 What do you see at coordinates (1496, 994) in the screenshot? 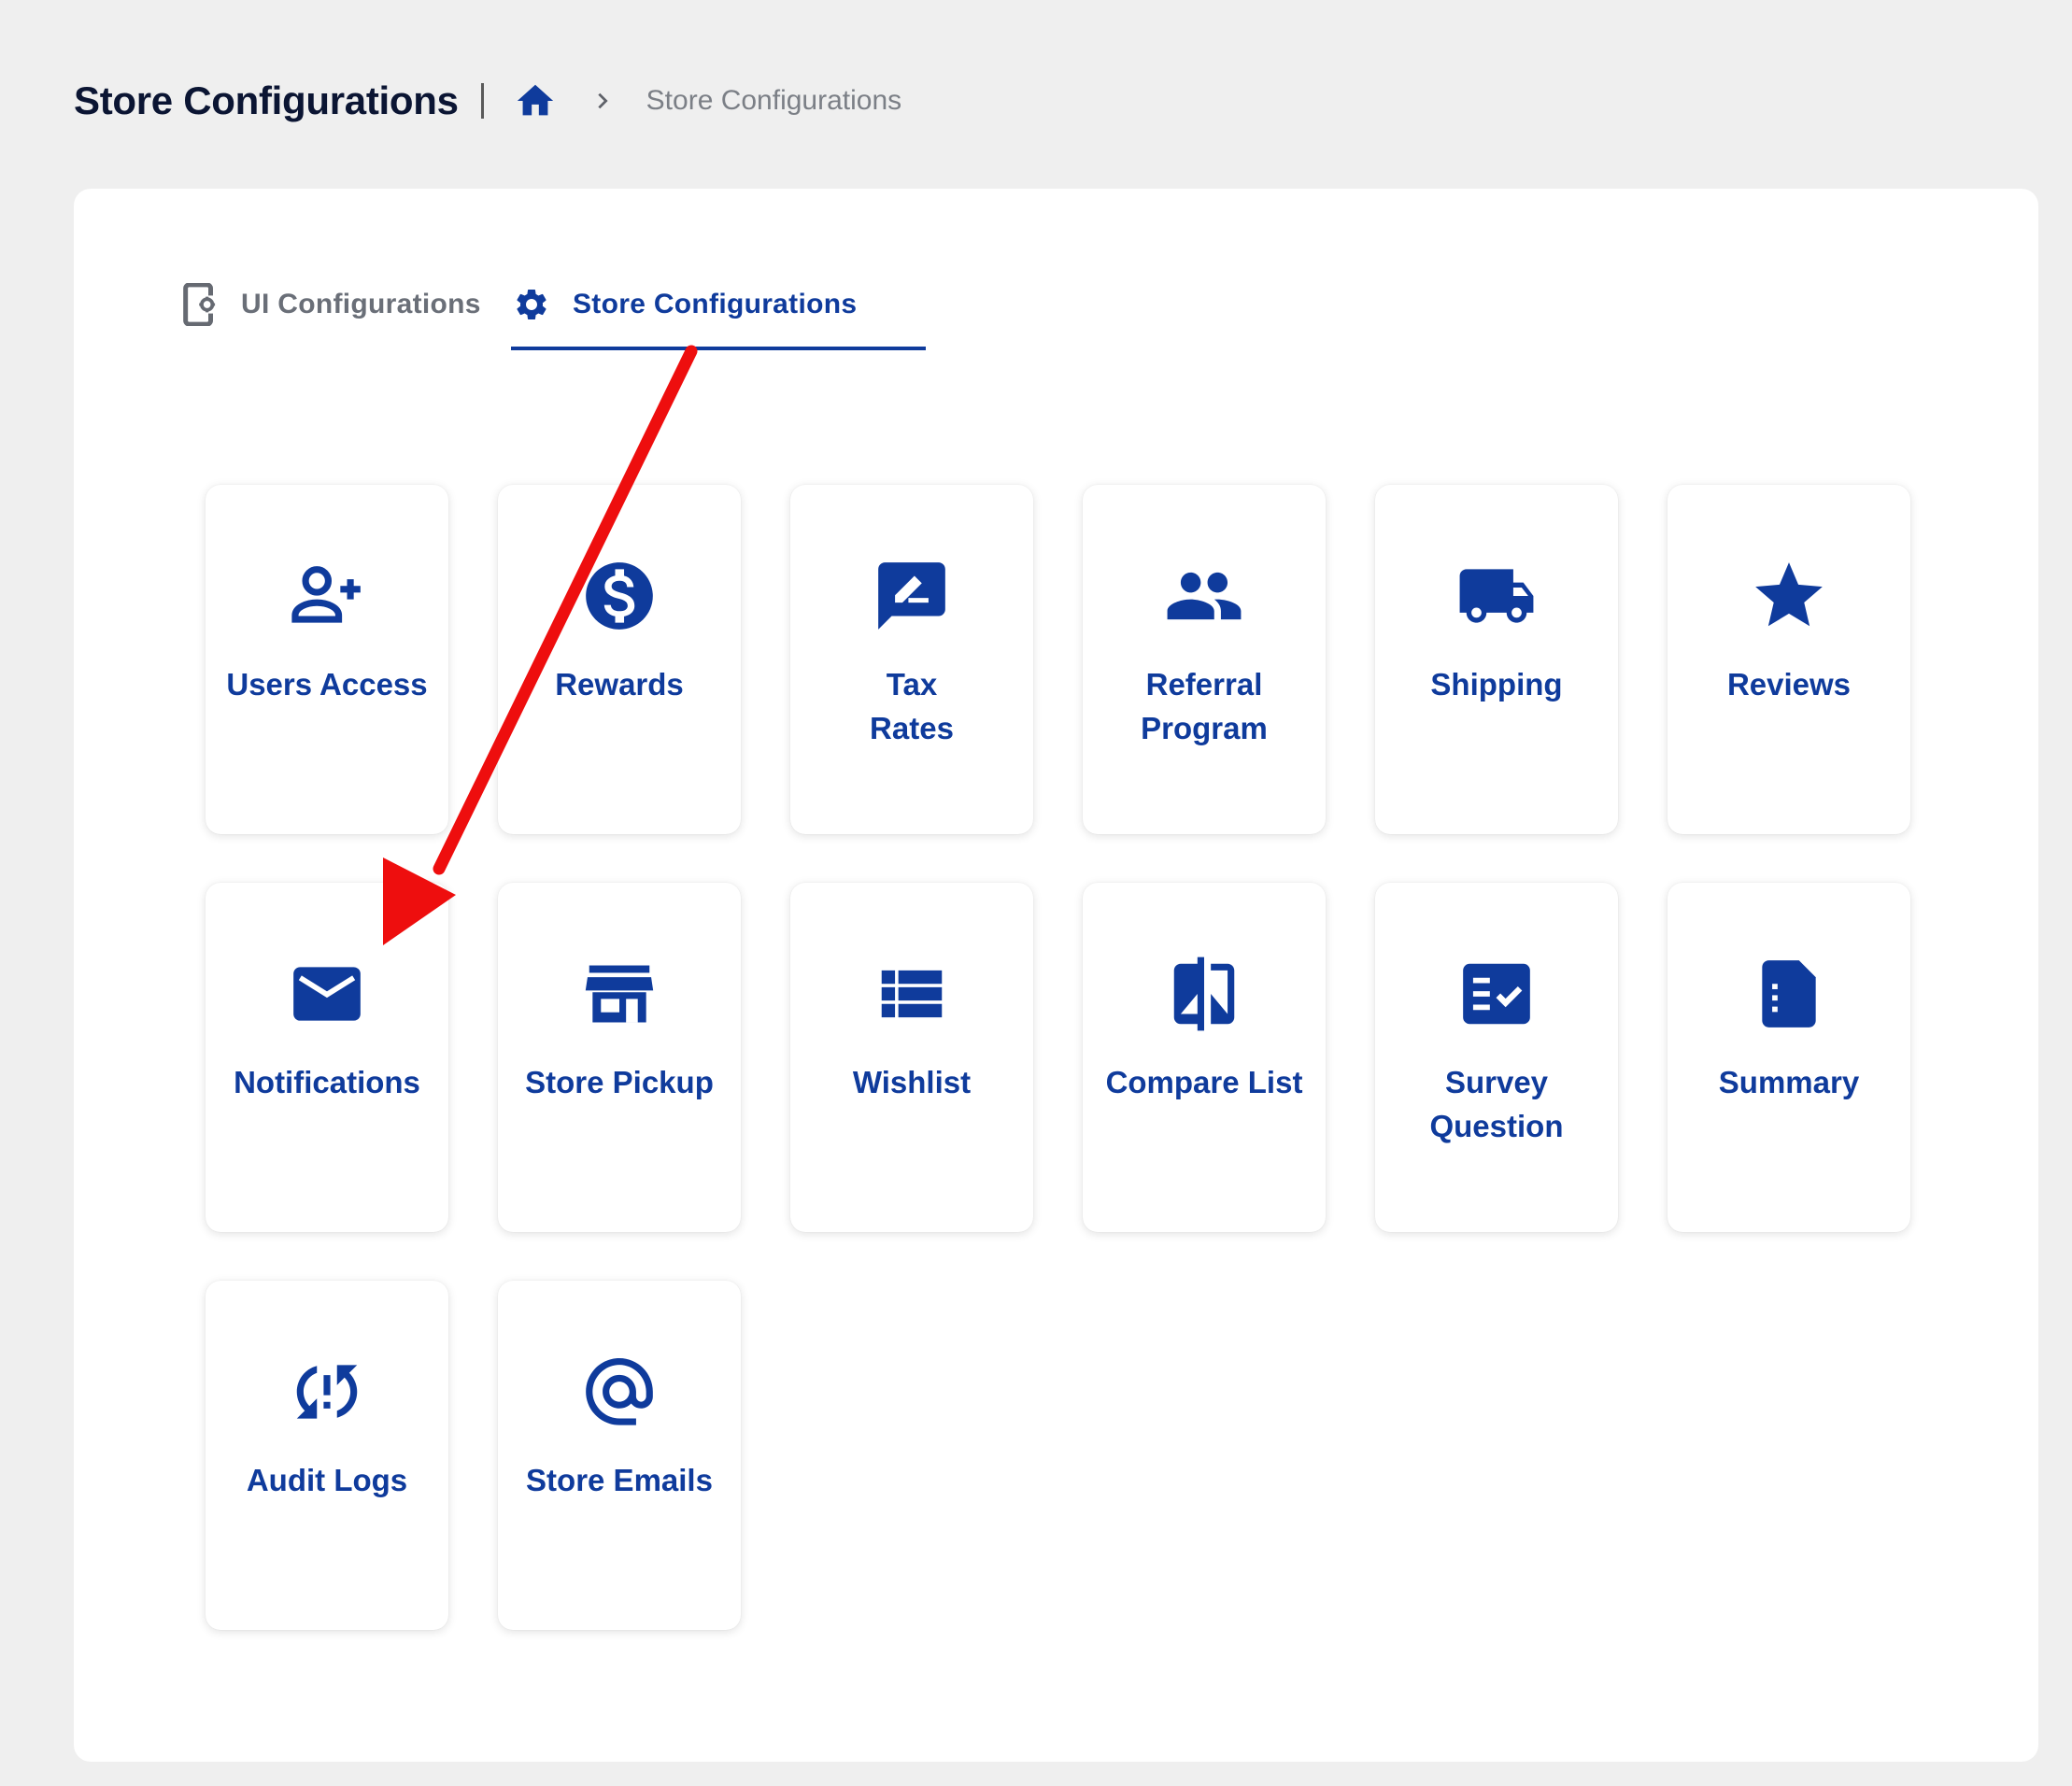
I see `fact-check-icon` at bounding box center [1496, 994].